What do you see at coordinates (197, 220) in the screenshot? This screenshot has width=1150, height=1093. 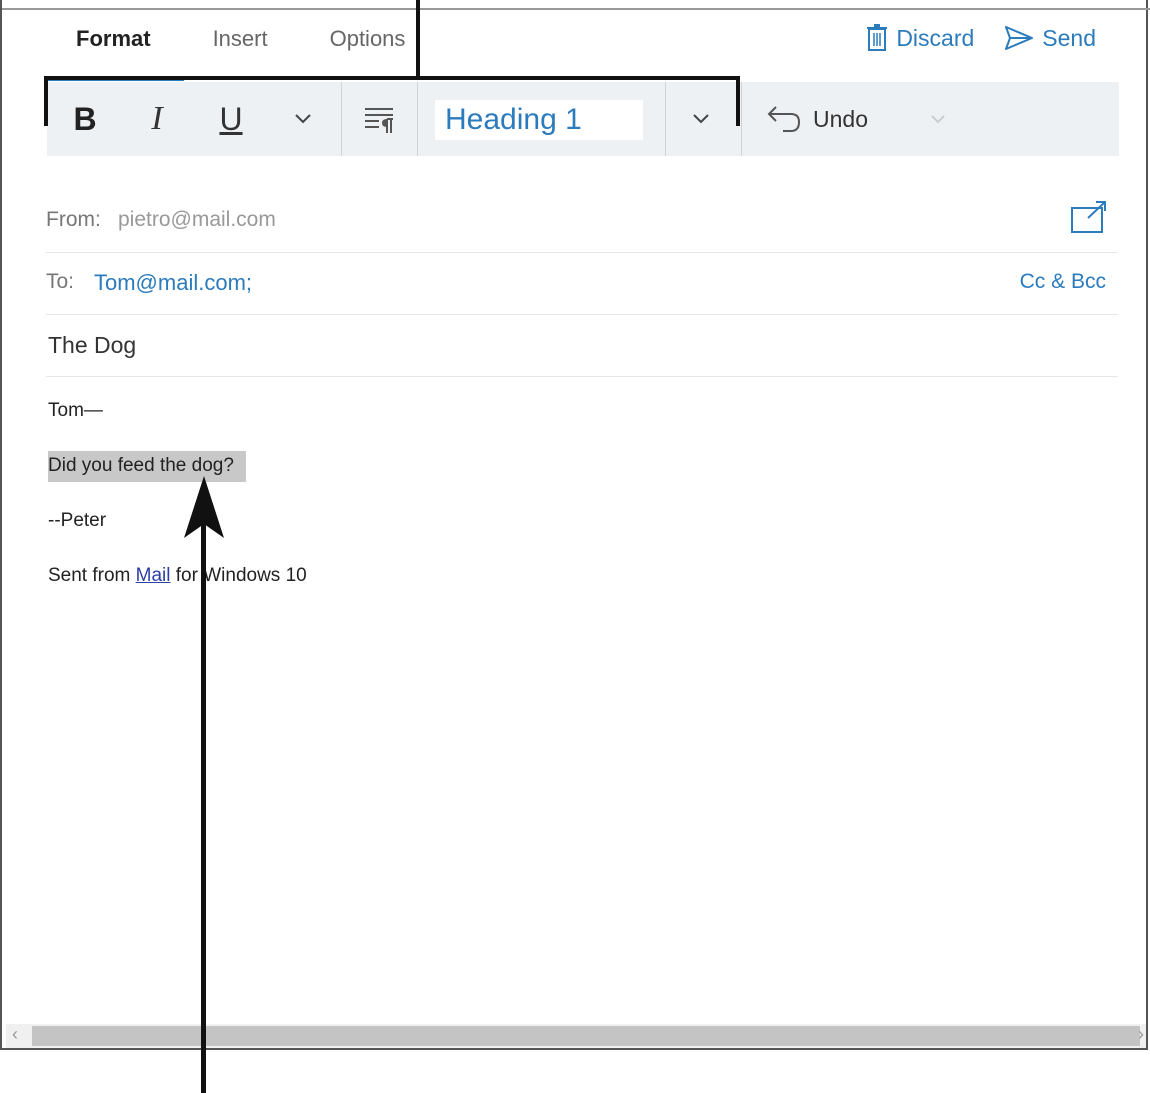 I see `from-address: pietro@mail.com` at bounding box center [197, 220].